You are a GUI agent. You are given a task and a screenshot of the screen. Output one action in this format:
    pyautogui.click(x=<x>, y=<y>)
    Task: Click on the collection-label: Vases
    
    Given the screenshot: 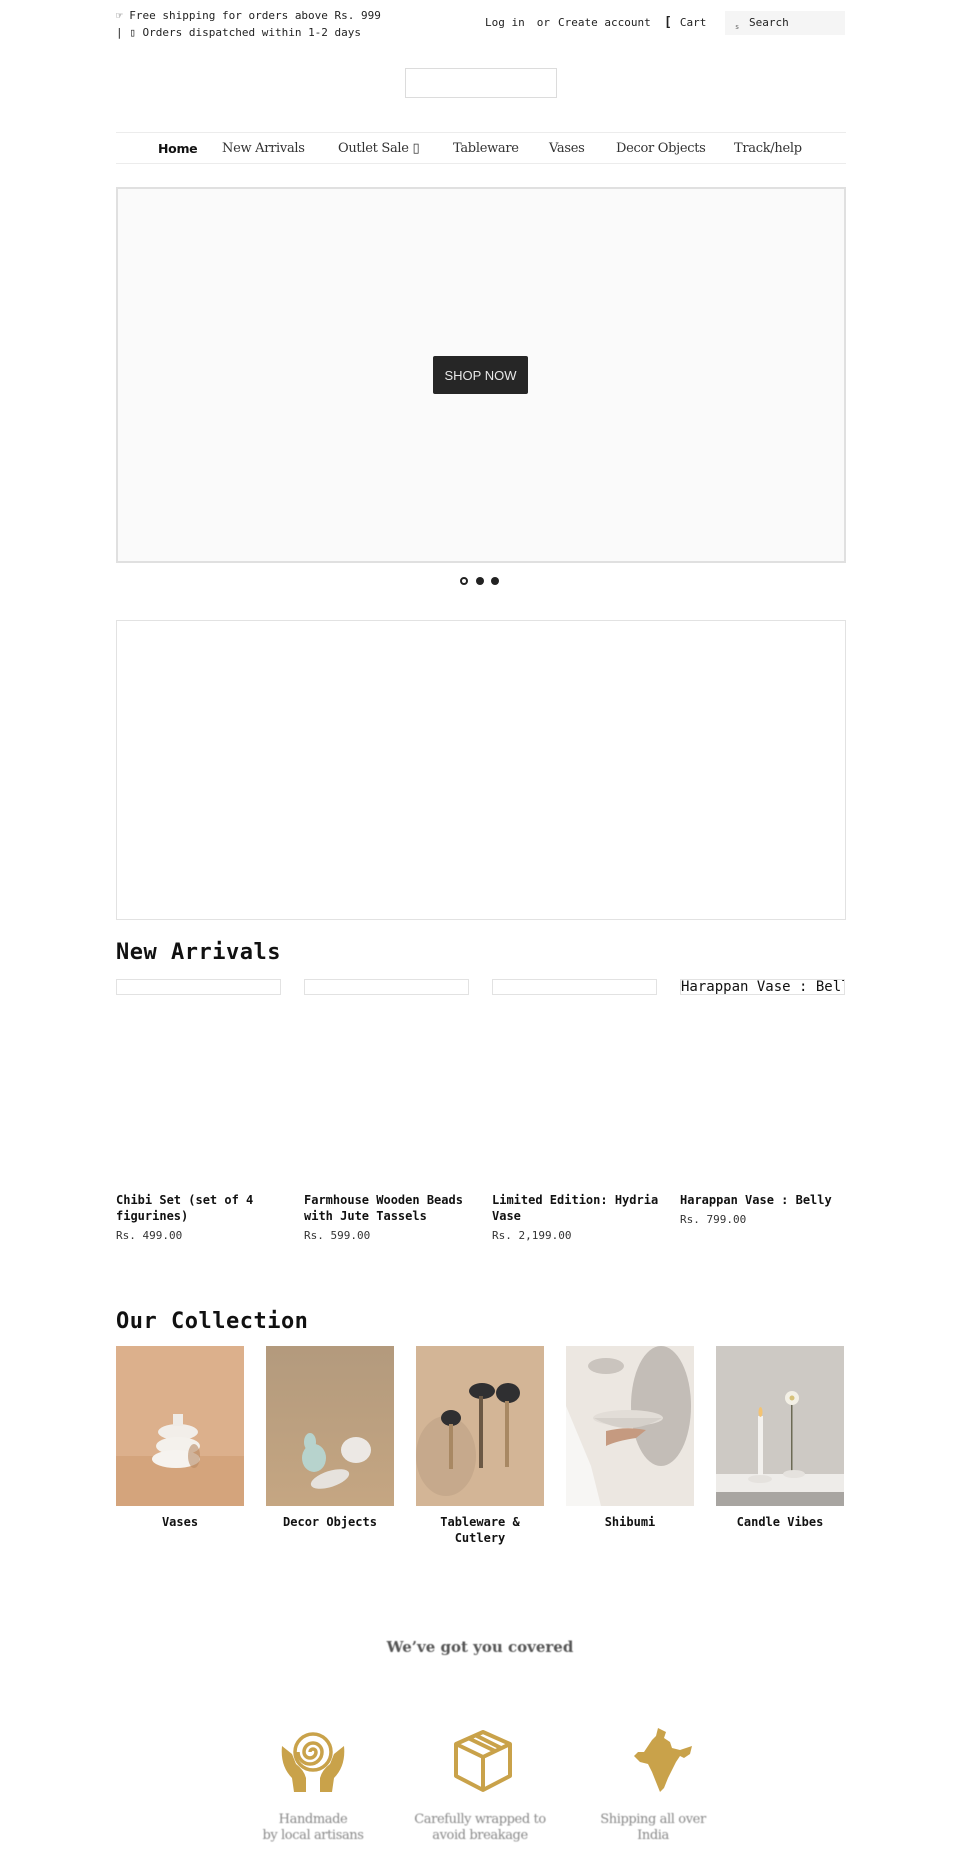 What is the action you would take?
    pyautogui.click(x=180, y=1522)
    